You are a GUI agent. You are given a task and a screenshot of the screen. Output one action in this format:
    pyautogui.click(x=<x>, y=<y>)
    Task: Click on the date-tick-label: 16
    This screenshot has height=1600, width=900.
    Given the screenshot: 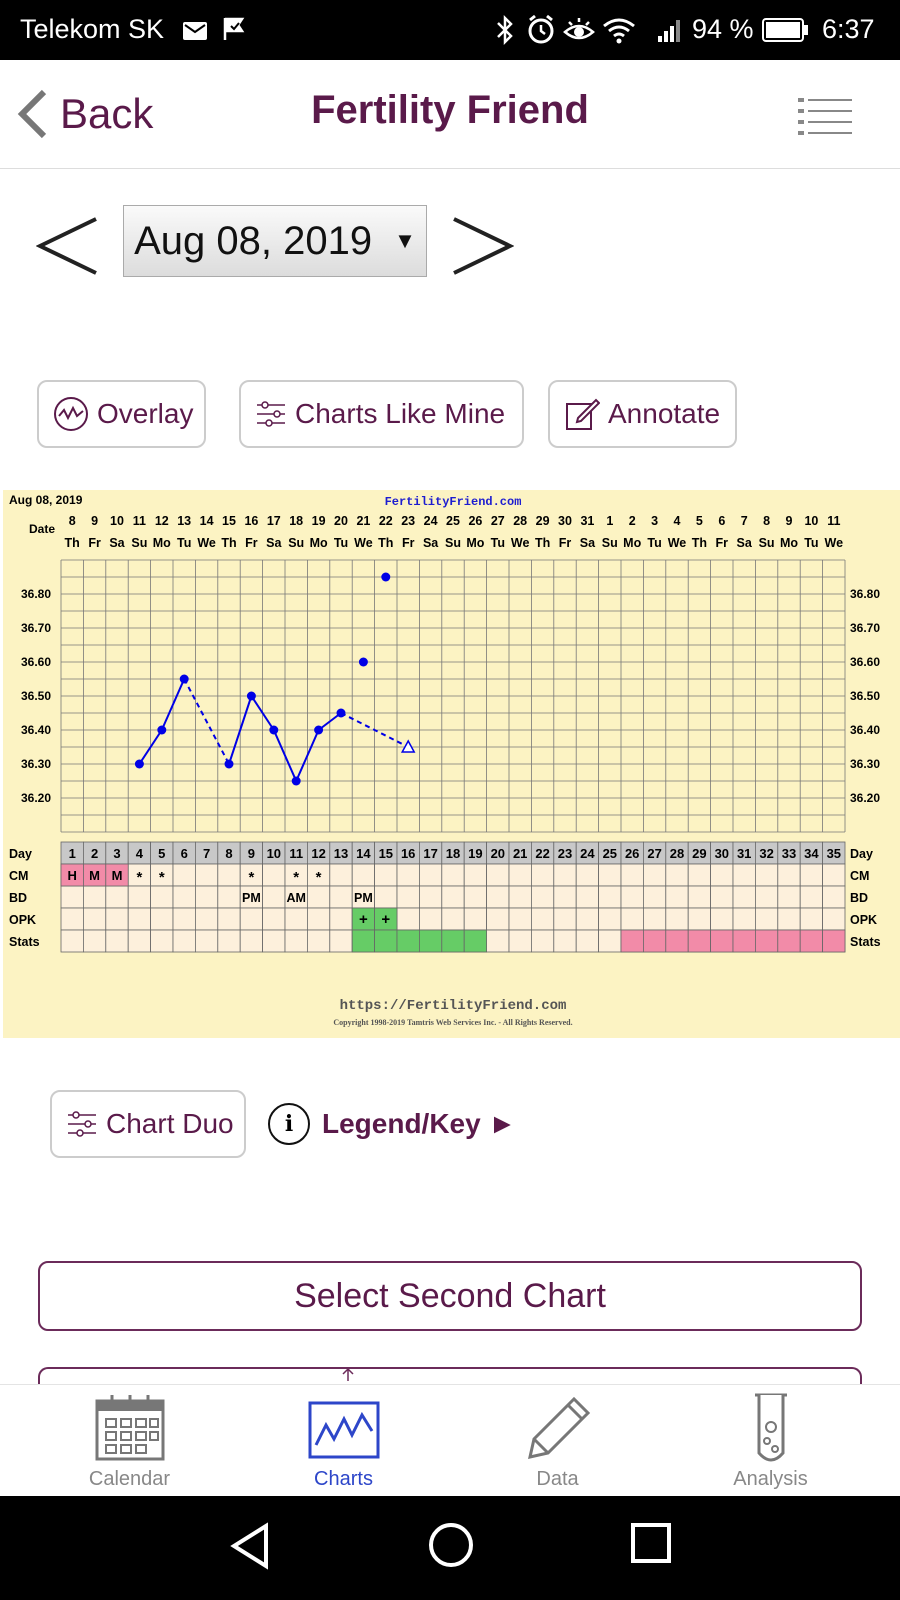 What is the action you would take?
    pyautogui.click(x=251, y=521)
    